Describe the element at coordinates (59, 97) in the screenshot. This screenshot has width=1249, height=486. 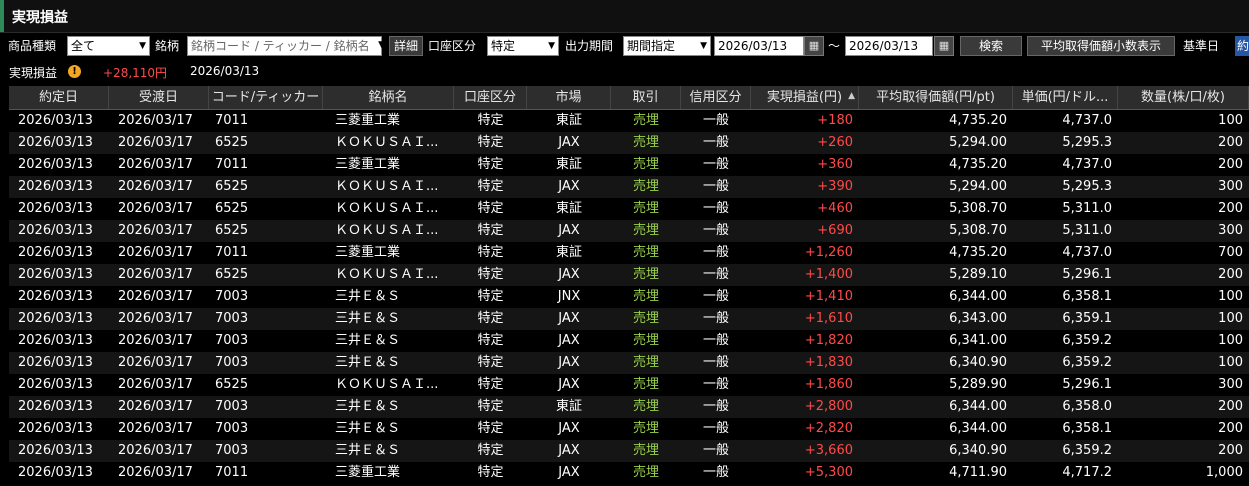
I see `col-header-trade-date: 約定日` at that location.